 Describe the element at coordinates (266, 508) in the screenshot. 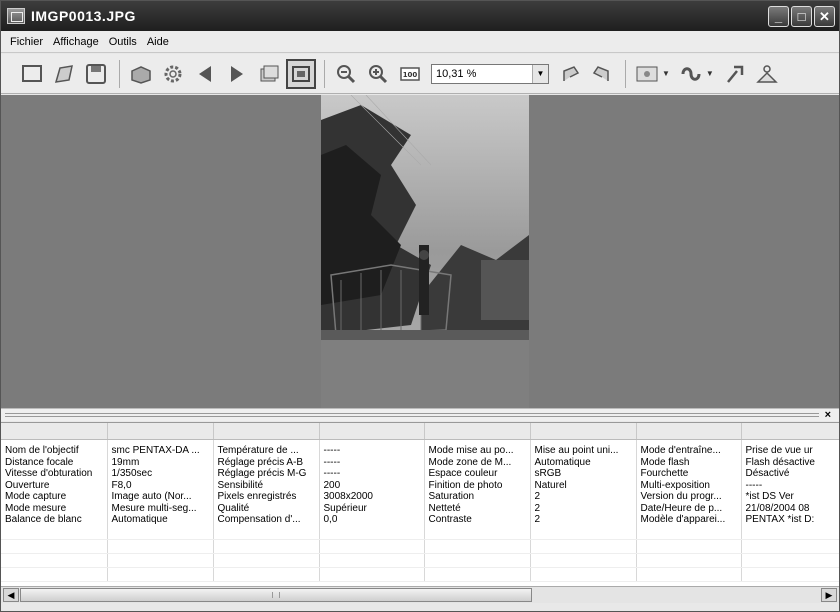

I see `property-name: Qualité` at that location.